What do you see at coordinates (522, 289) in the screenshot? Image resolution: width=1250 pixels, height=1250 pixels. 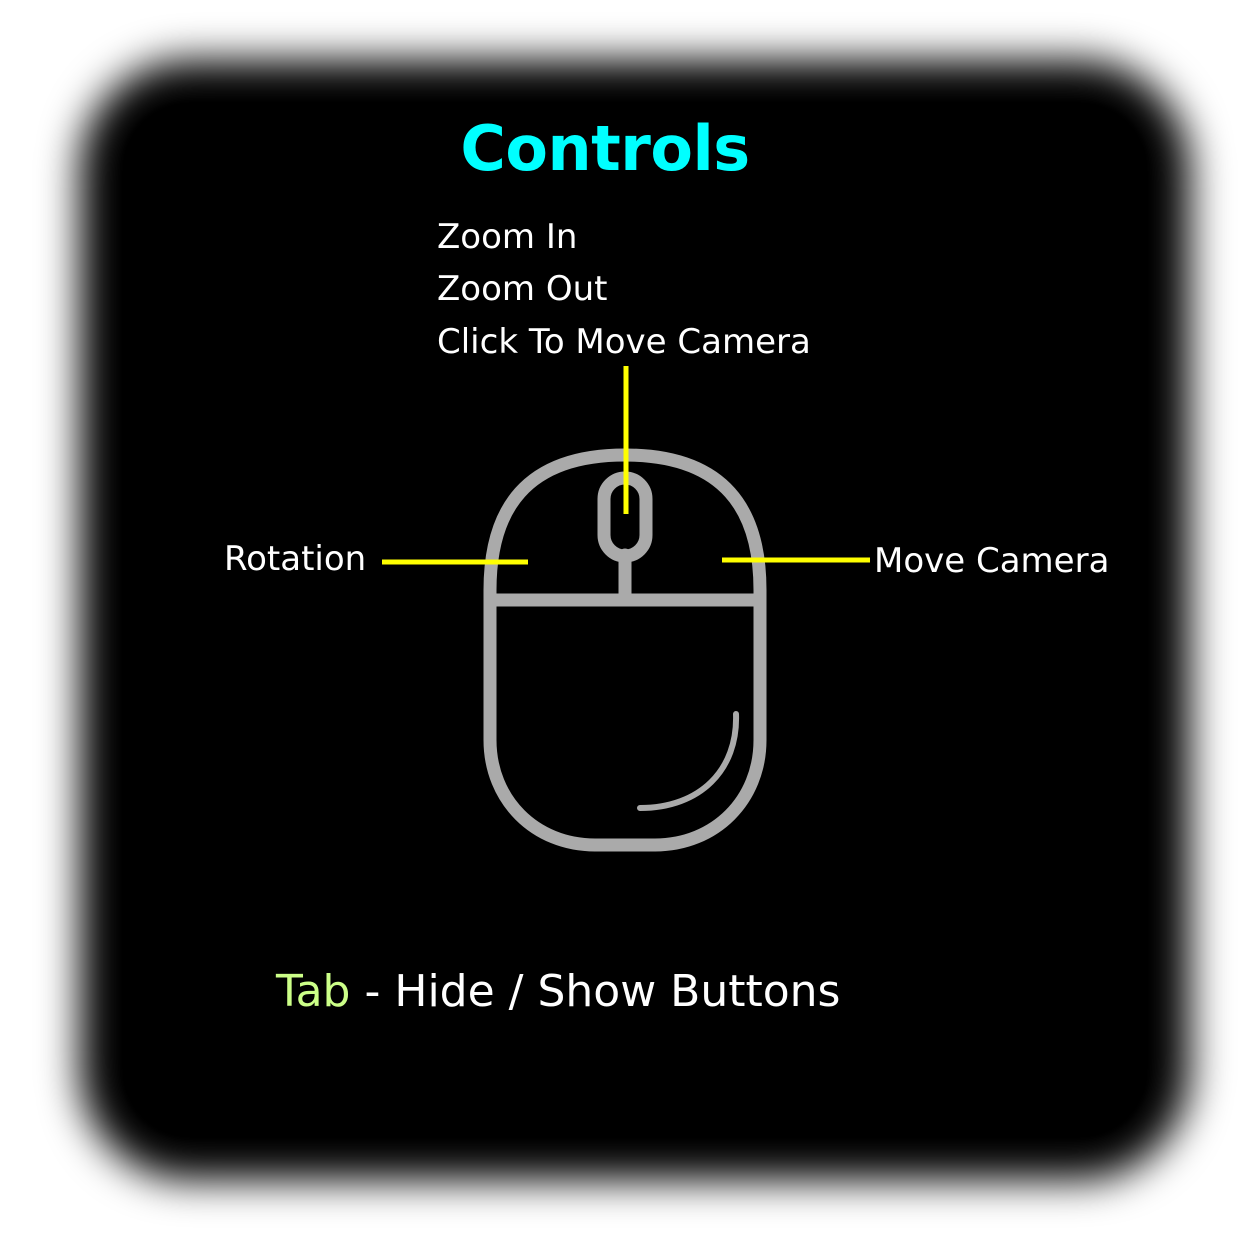 I see `zoom-out-label: Zoom Out` at bounding box center [522, 289].